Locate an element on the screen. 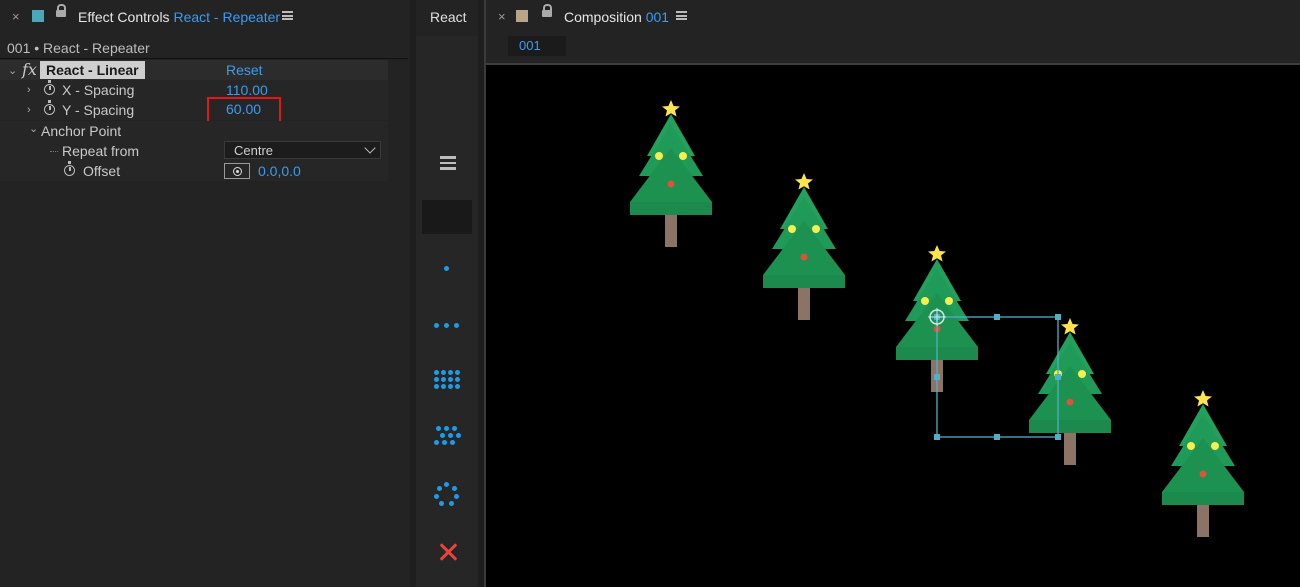 The image size is (1300, 587). property-row-x-spacing: › X - Spacing 110.00 is located at coordinates (194, 90).